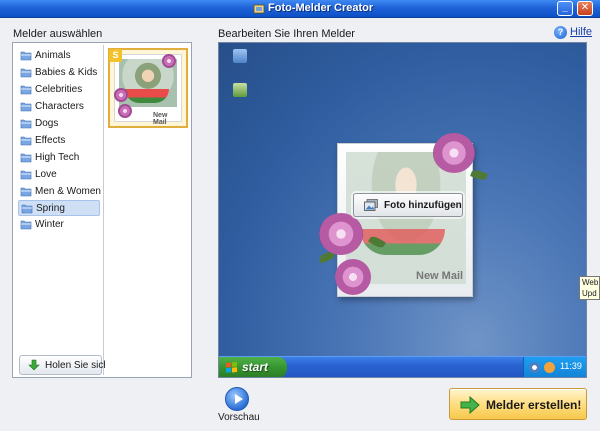 Image resolution: width=600 pixels, height=431 pixels. Describe the element at coordinates (53, 55) in the screenshot. I see `category-label: Animals` at that location.